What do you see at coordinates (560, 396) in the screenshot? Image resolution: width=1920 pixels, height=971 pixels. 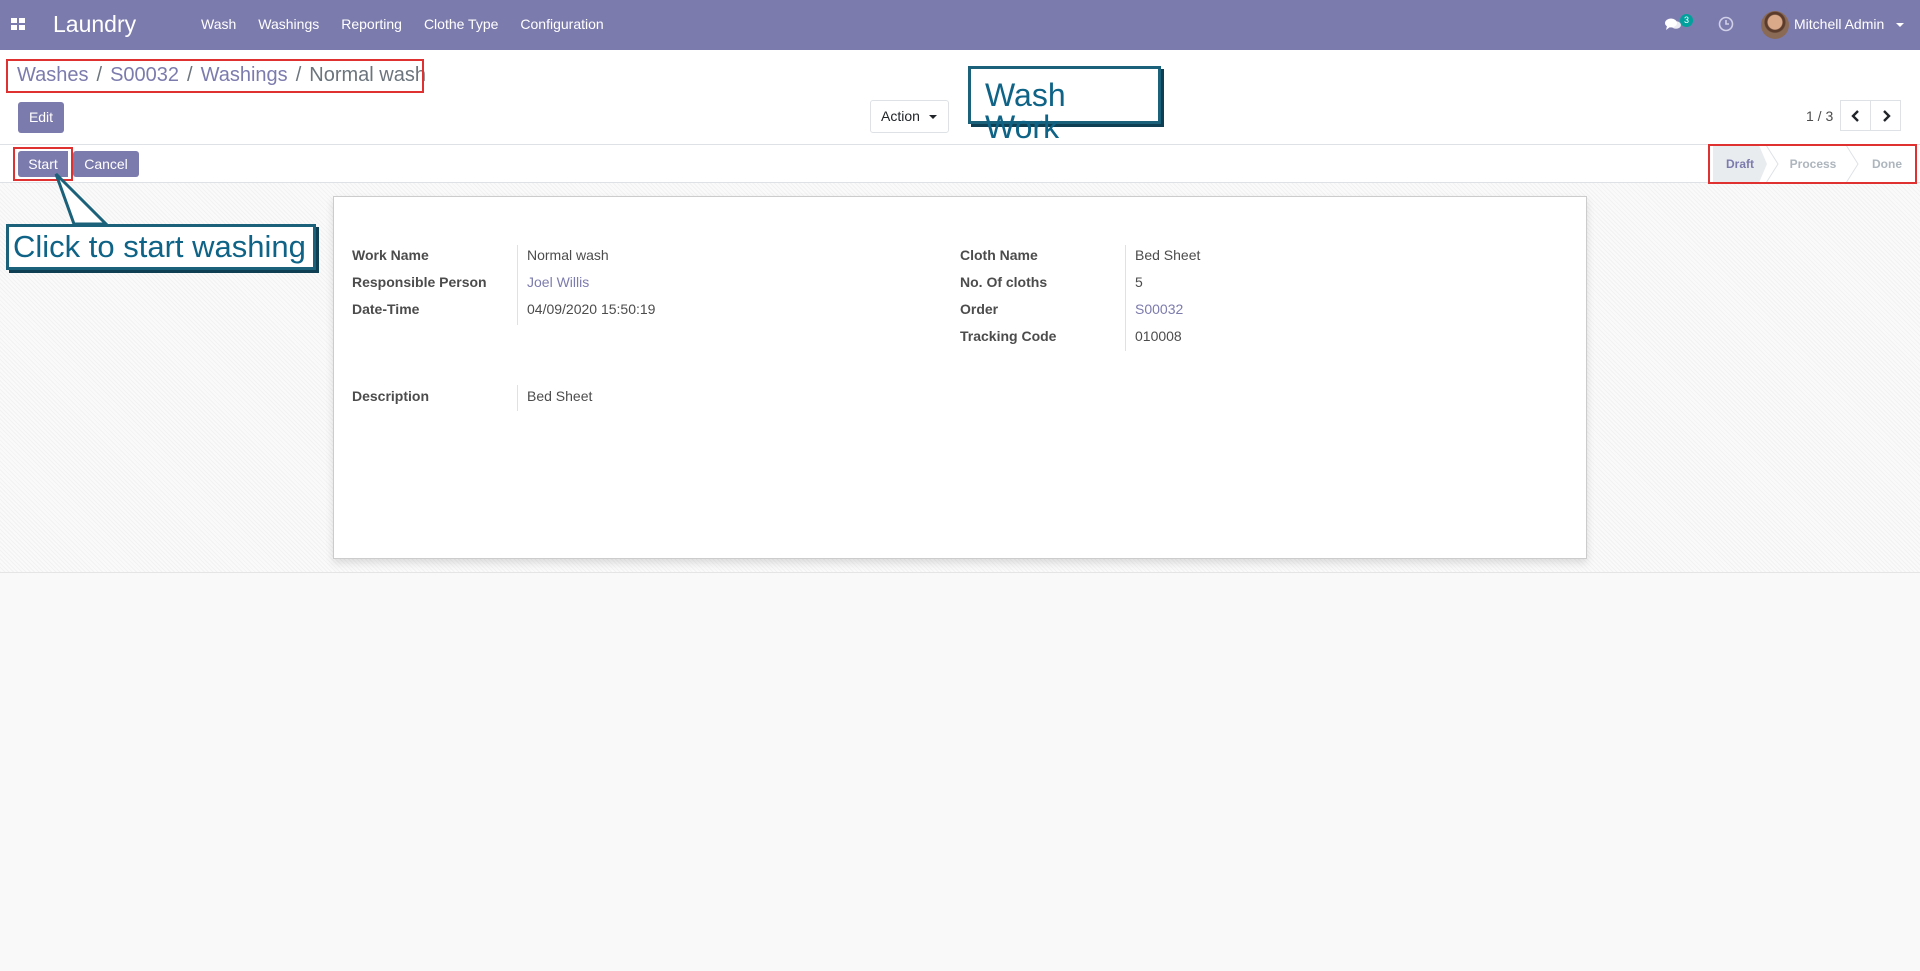 I see `value-description: Bed Sheet` at bounding box center [560, 396].